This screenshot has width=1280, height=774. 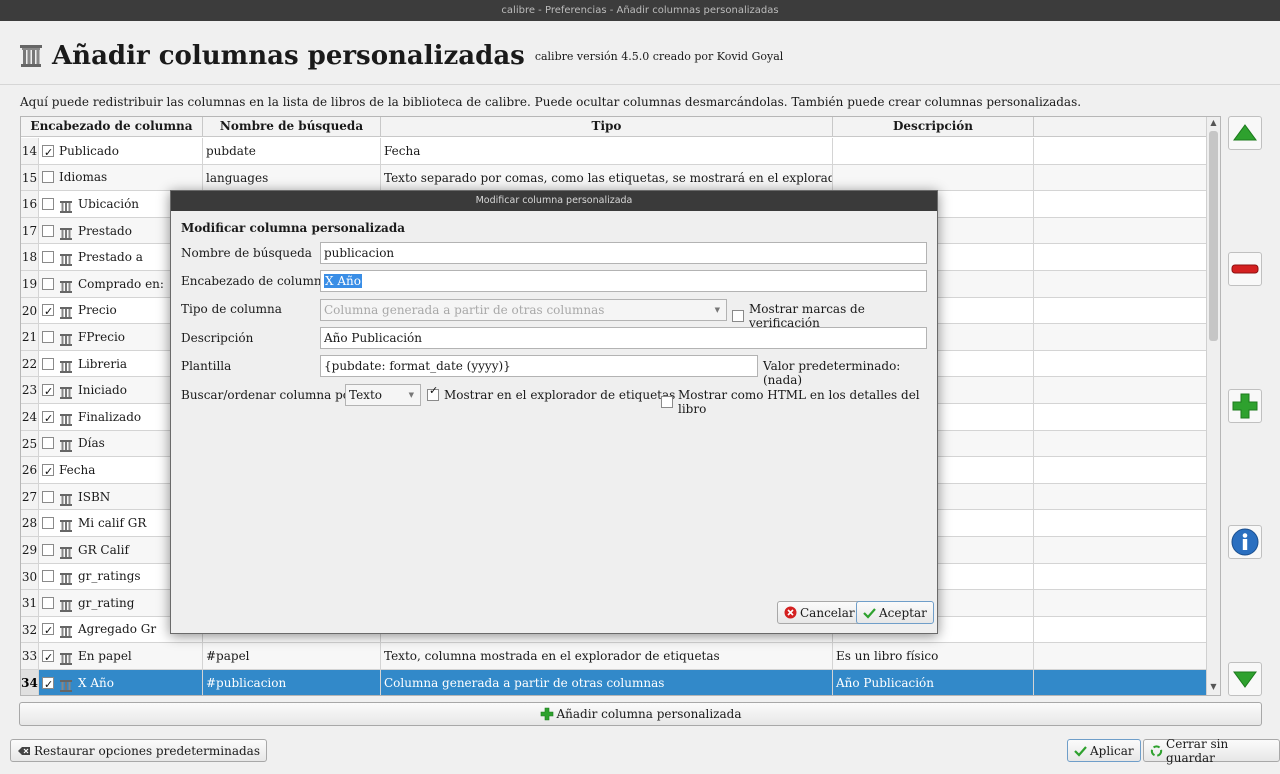 I want to click on add-custom-column-button: Añadir columna personalizada, so click(x=640, y=714).